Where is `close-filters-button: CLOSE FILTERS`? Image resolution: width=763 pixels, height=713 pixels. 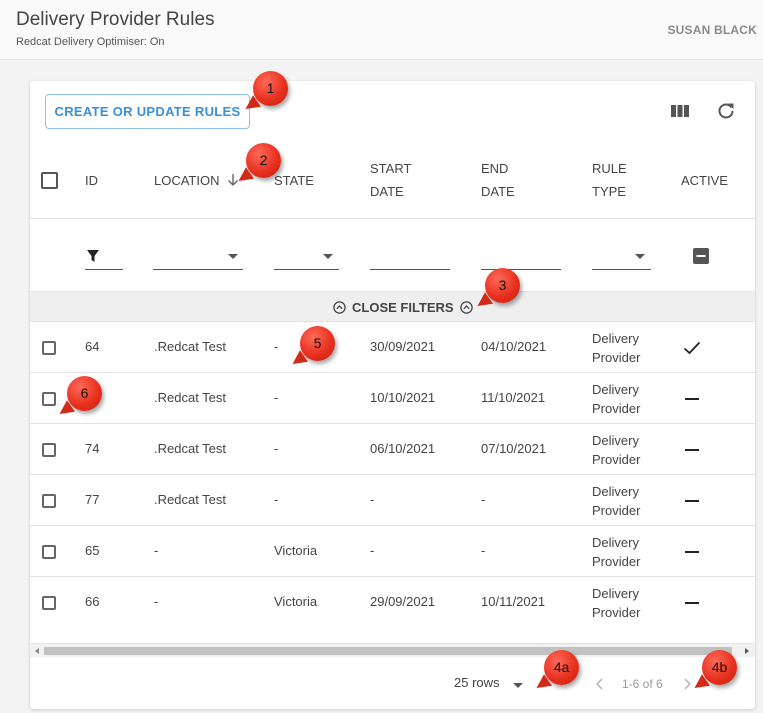 close-filters-button: CLOSE FILTERS is located at coordinates (403, 307).